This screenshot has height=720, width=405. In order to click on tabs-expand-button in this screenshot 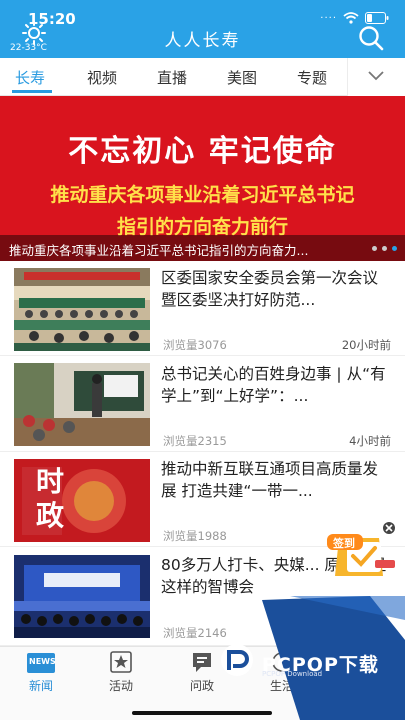, I will do `click(376, 77)`.